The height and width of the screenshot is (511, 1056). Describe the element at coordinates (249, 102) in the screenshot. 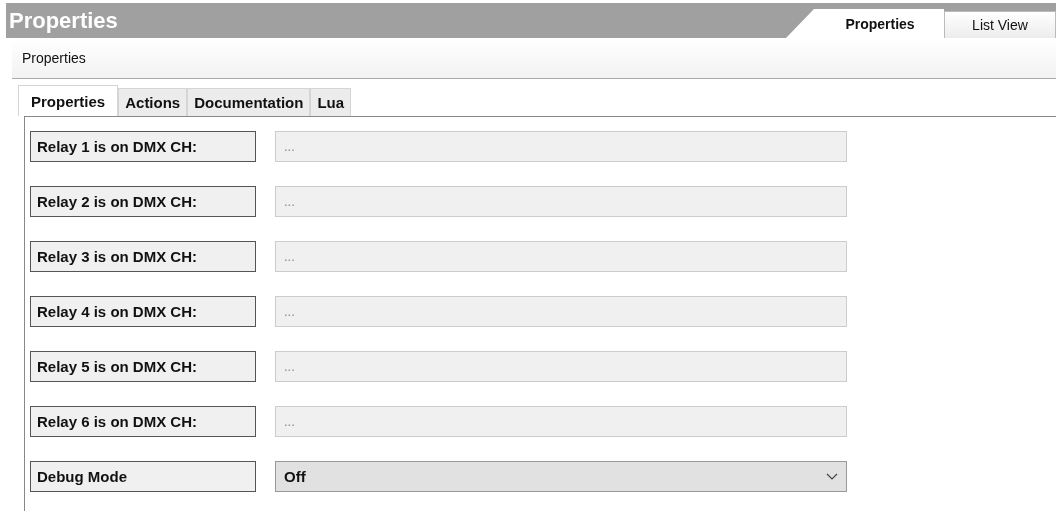

I see `tab: Documentation` at that location.